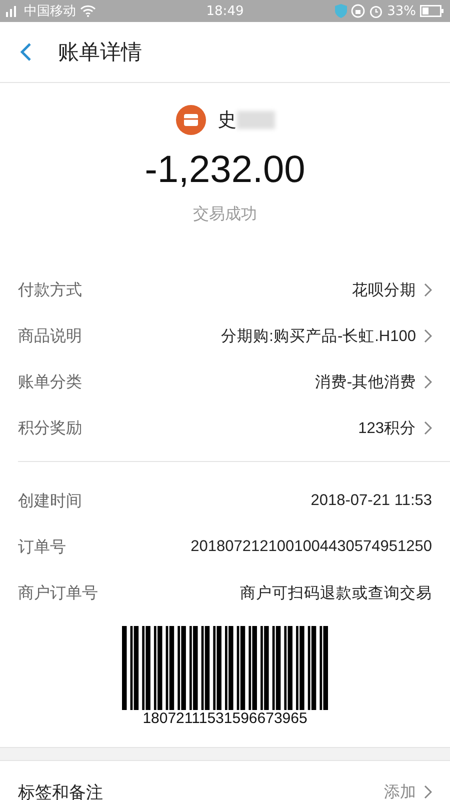 The image size is (450, 800). I want to click on detail-value: 2018072121001004430574951250, so click(311, 547).